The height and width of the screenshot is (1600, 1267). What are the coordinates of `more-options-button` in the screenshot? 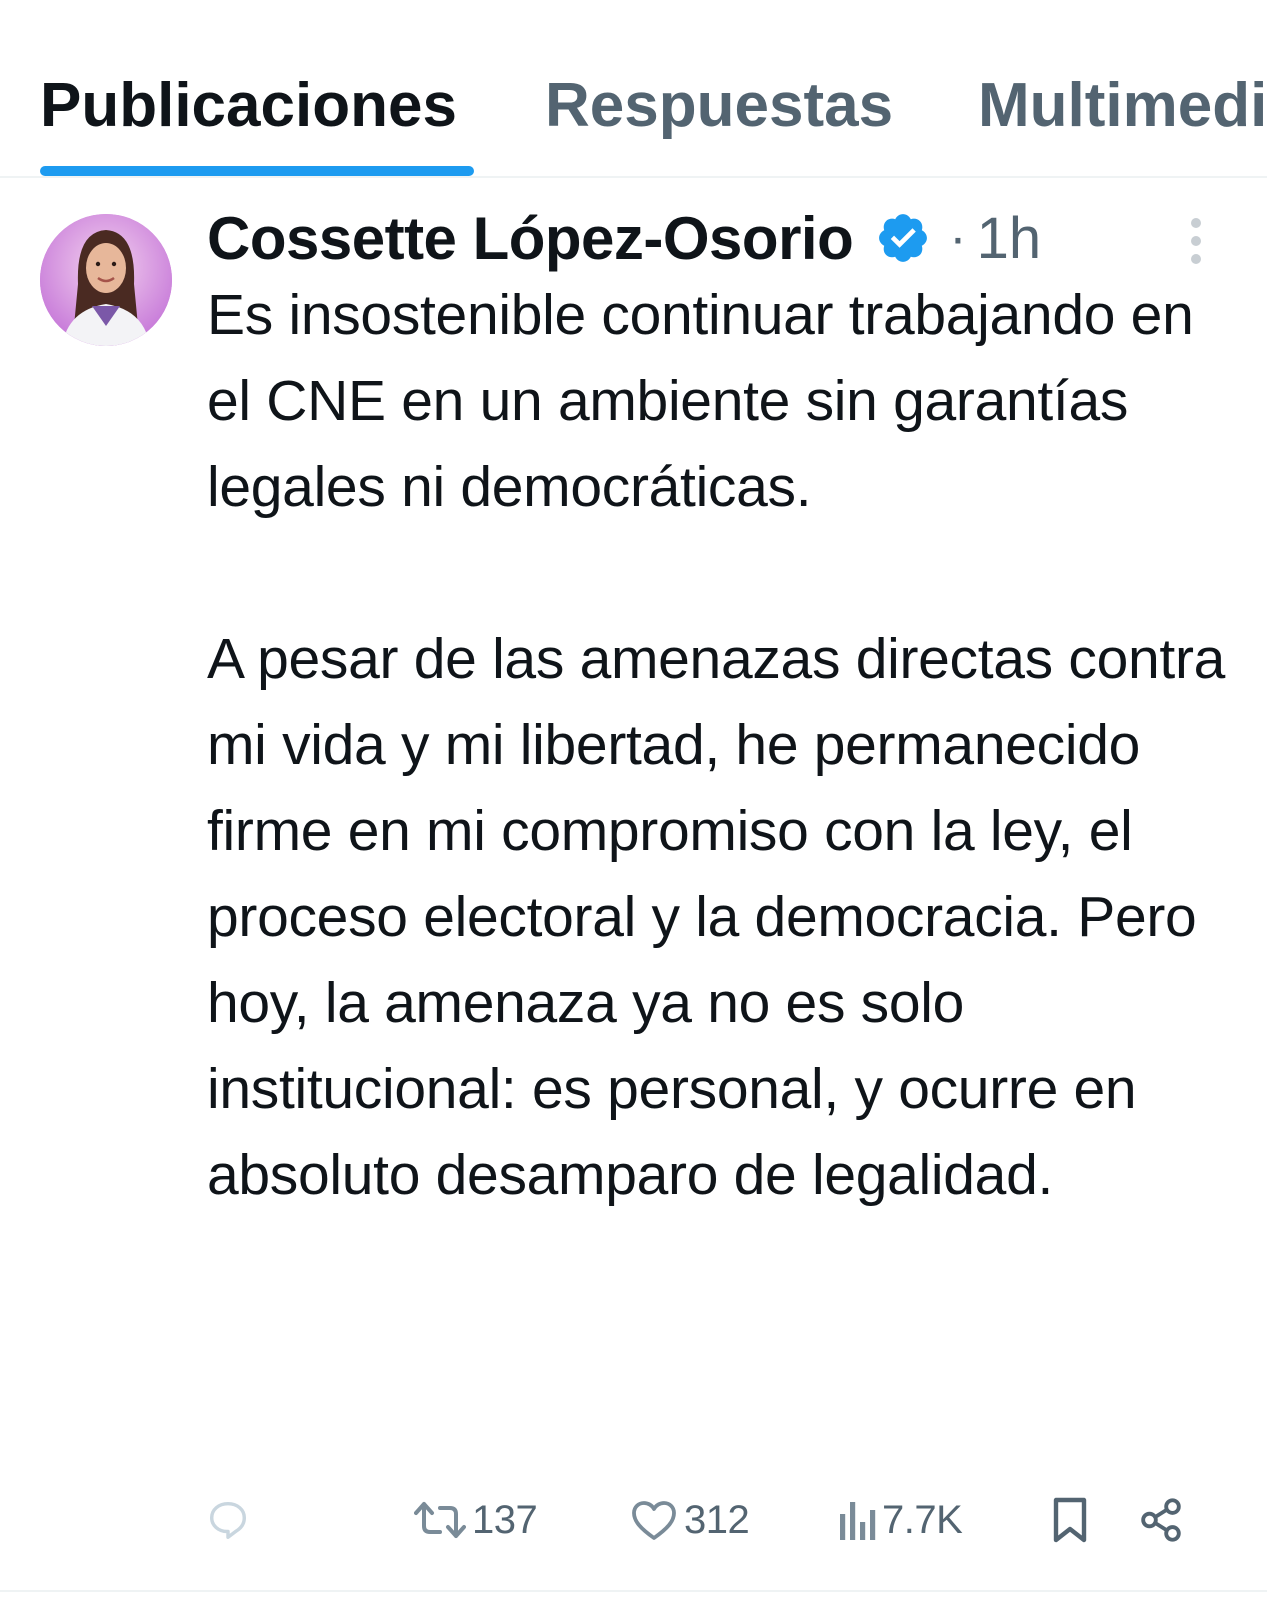 It's located at (1196, 241).